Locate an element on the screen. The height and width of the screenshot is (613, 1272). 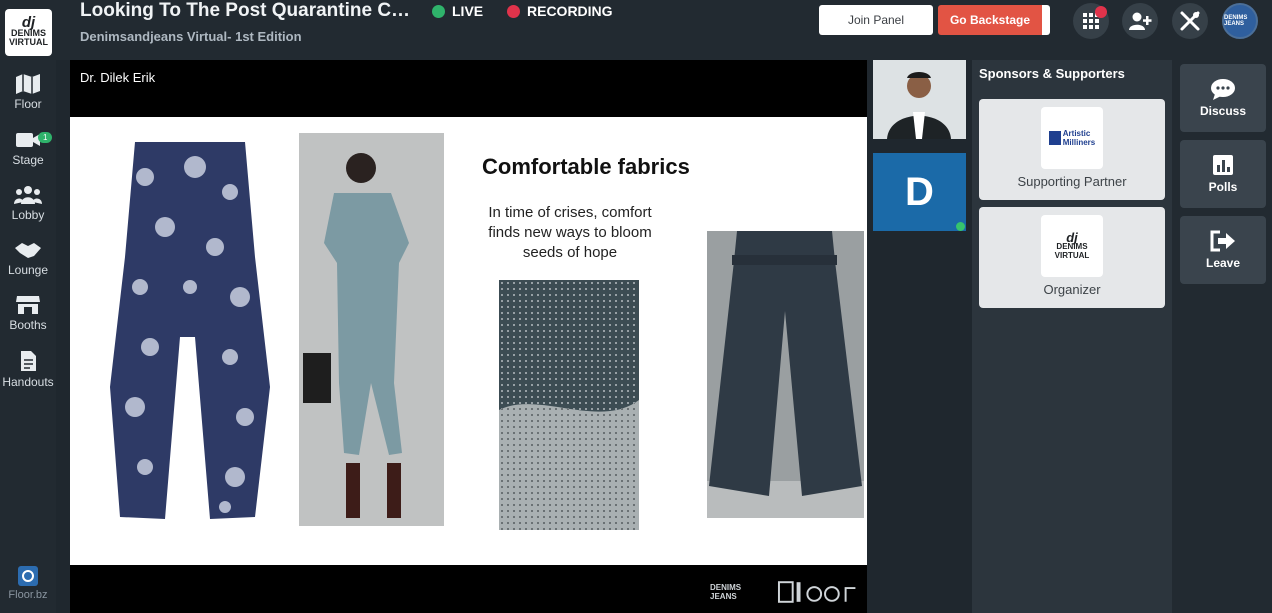
nav-item-floor: Floor is located at coordinates (28, 99).